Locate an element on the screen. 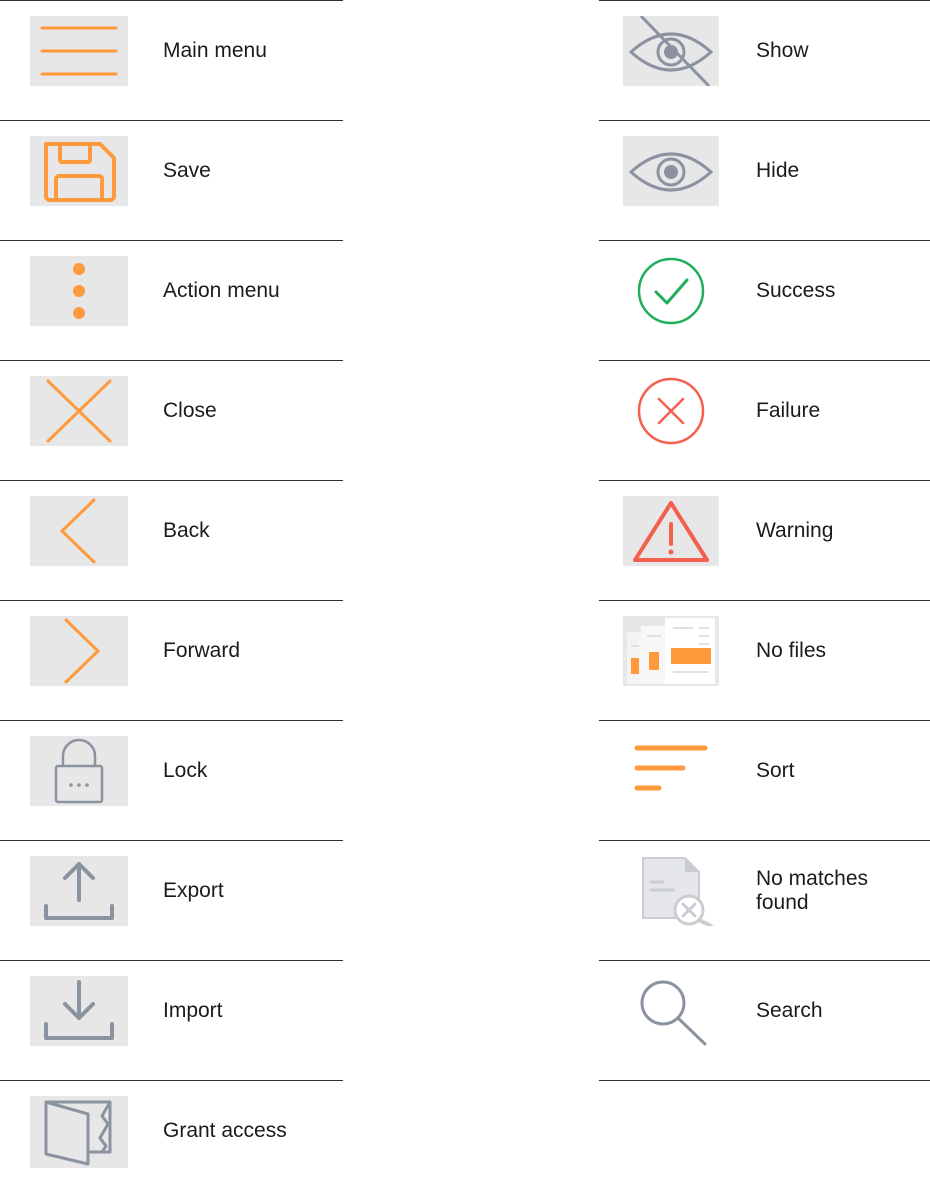 The width and height of the screenshot is (930, 1203). item-label: No files is located at coordinates (791, 650).